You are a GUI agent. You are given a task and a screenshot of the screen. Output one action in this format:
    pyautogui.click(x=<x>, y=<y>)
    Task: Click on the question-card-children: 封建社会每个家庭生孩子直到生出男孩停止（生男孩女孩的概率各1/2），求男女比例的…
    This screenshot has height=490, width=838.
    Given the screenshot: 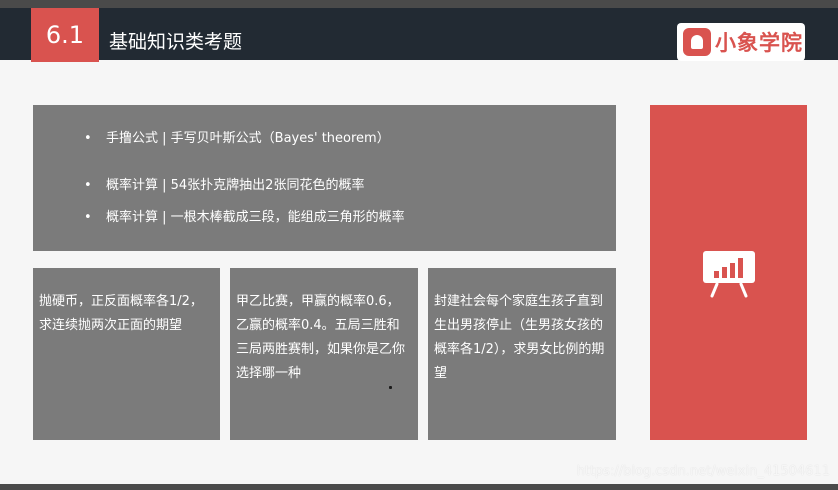 What is the action you would take?
    pyautogui.click(x=522, y=354)
    